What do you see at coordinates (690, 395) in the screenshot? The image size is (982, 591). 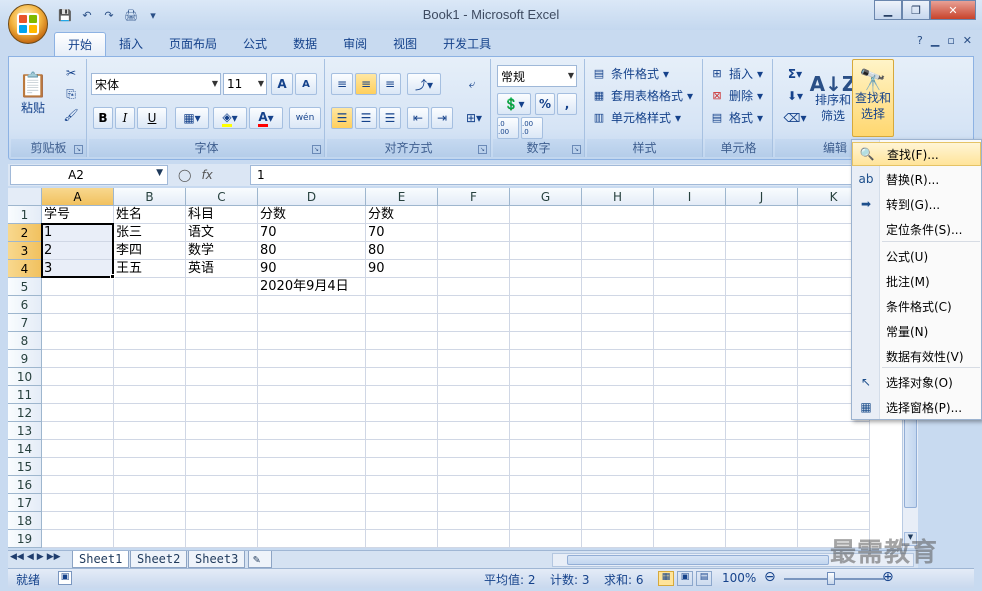 I see `cell-i11` at bounding box center [690, 395].